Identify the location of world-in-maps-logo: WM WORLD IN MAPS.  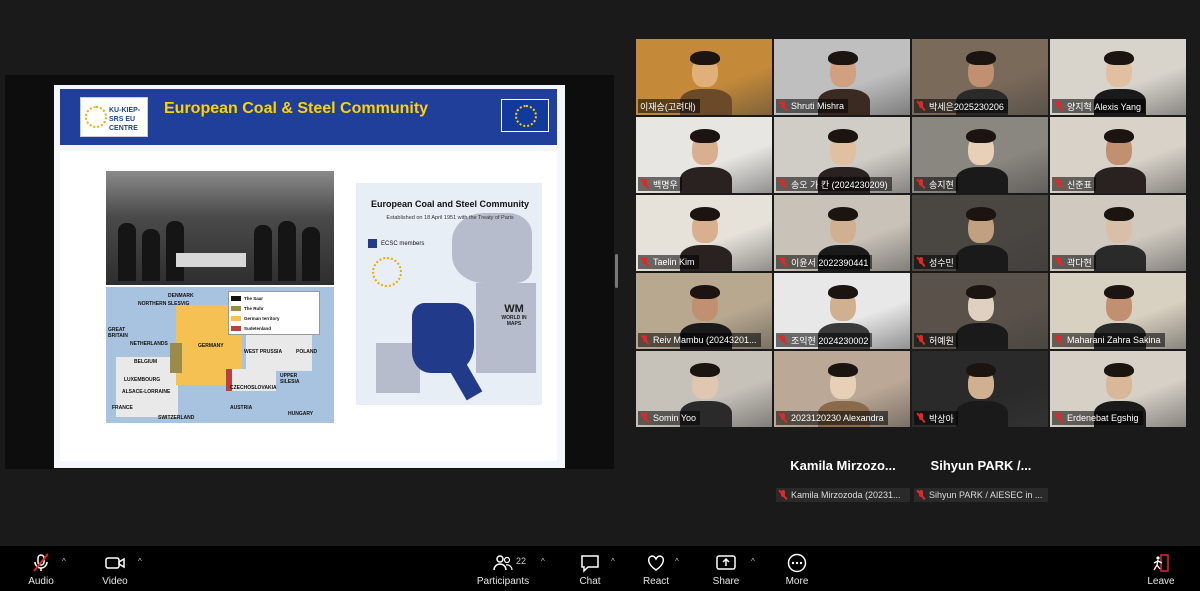
(514, 315).